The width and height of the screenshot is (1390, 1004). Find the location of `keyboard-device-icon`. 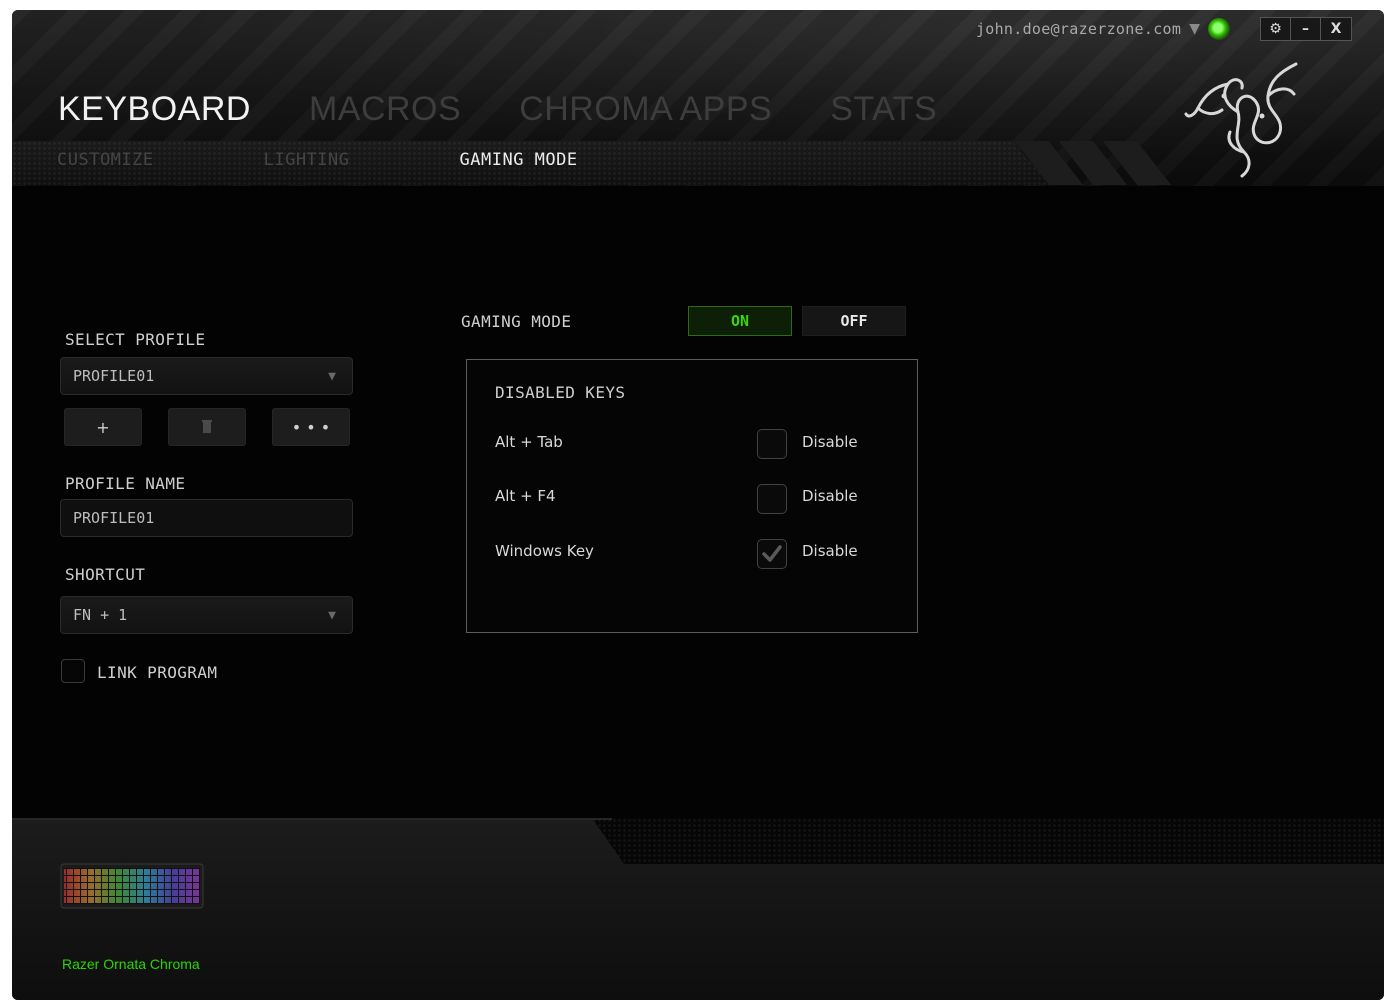

keyboard-device-icon is located at coordinates (132, 886).